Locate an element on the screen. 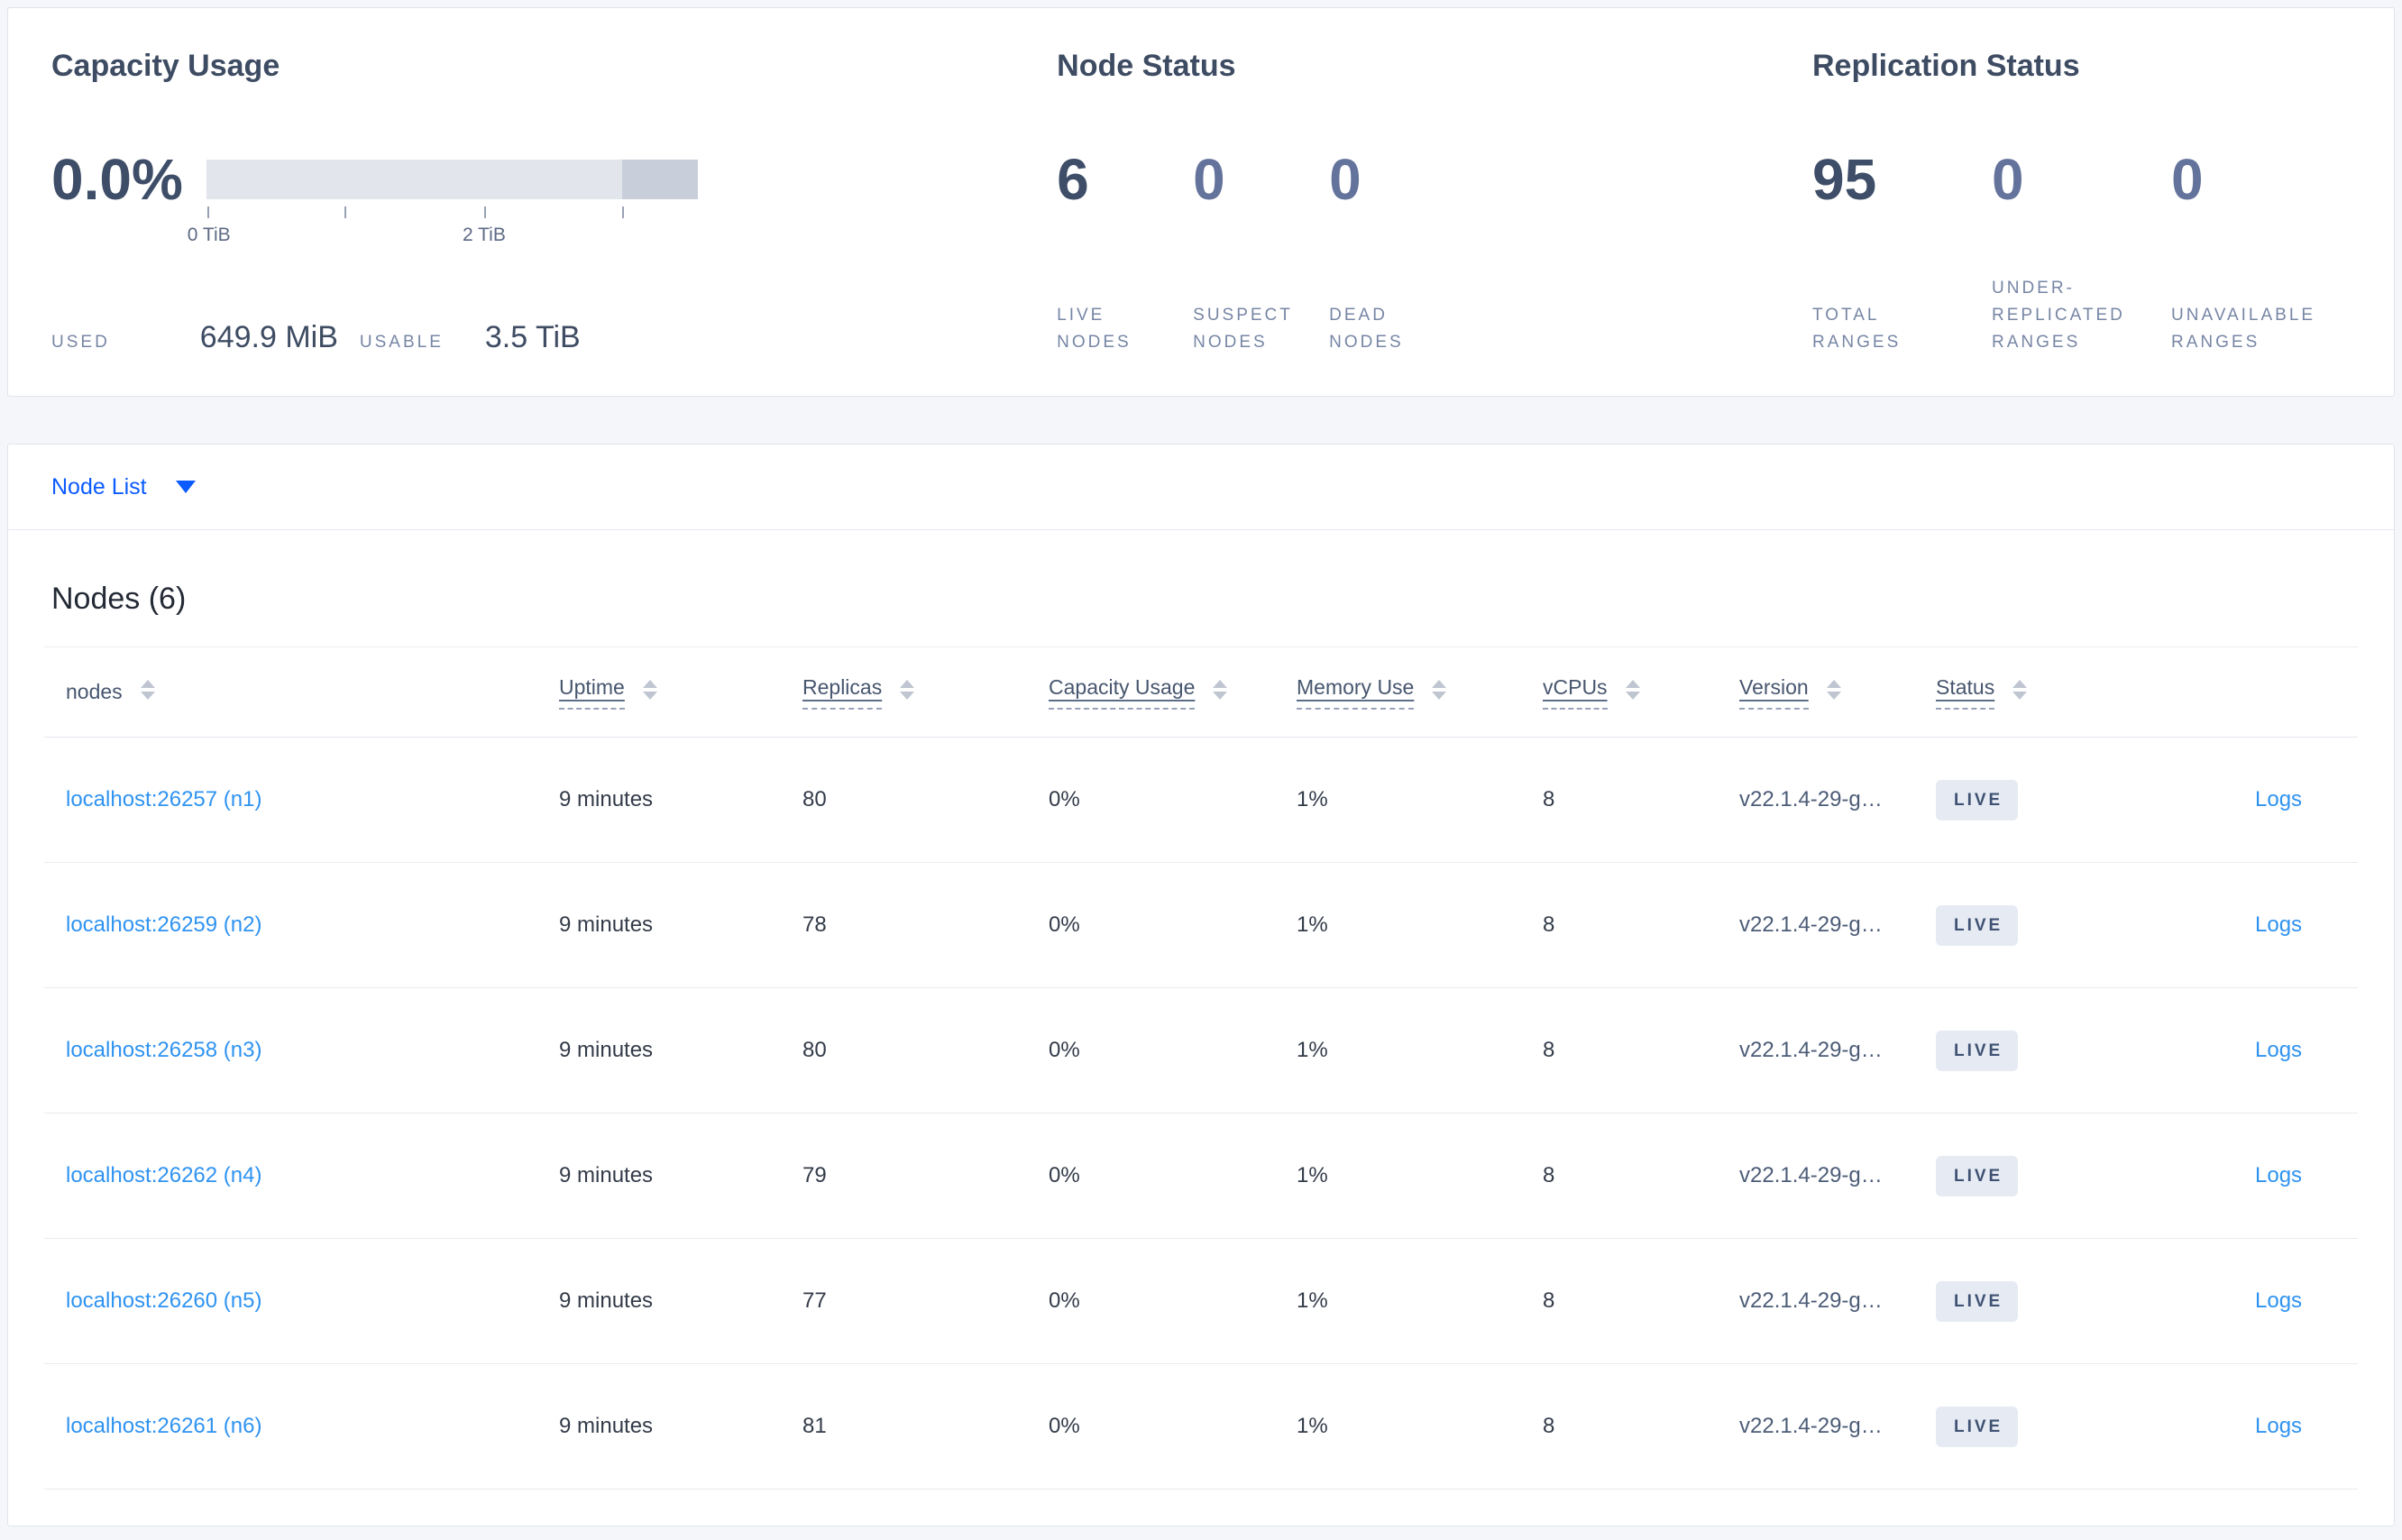  column-header-memory-use: Memory Use is located at coordinates (1398, 692).